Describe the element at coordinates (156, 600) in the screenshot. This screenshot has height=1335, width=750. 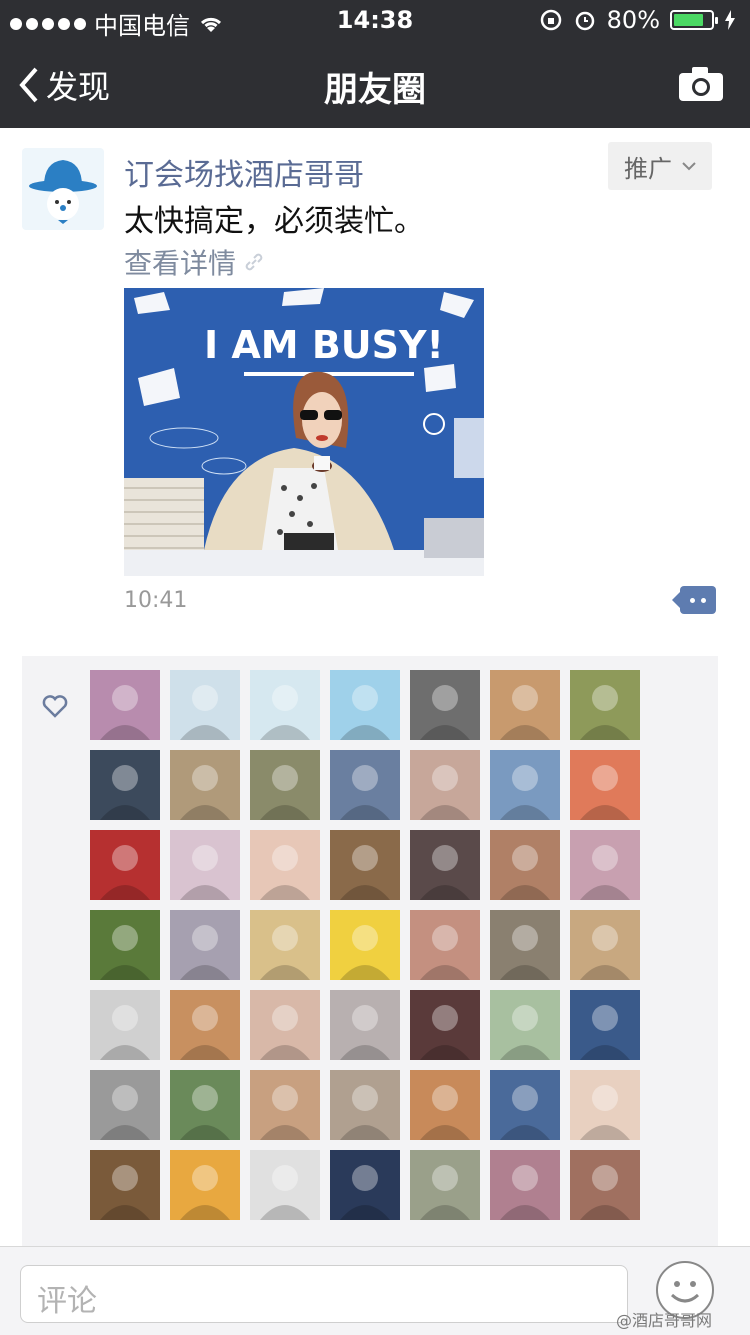
I see `post-time: 10:41` at that location.